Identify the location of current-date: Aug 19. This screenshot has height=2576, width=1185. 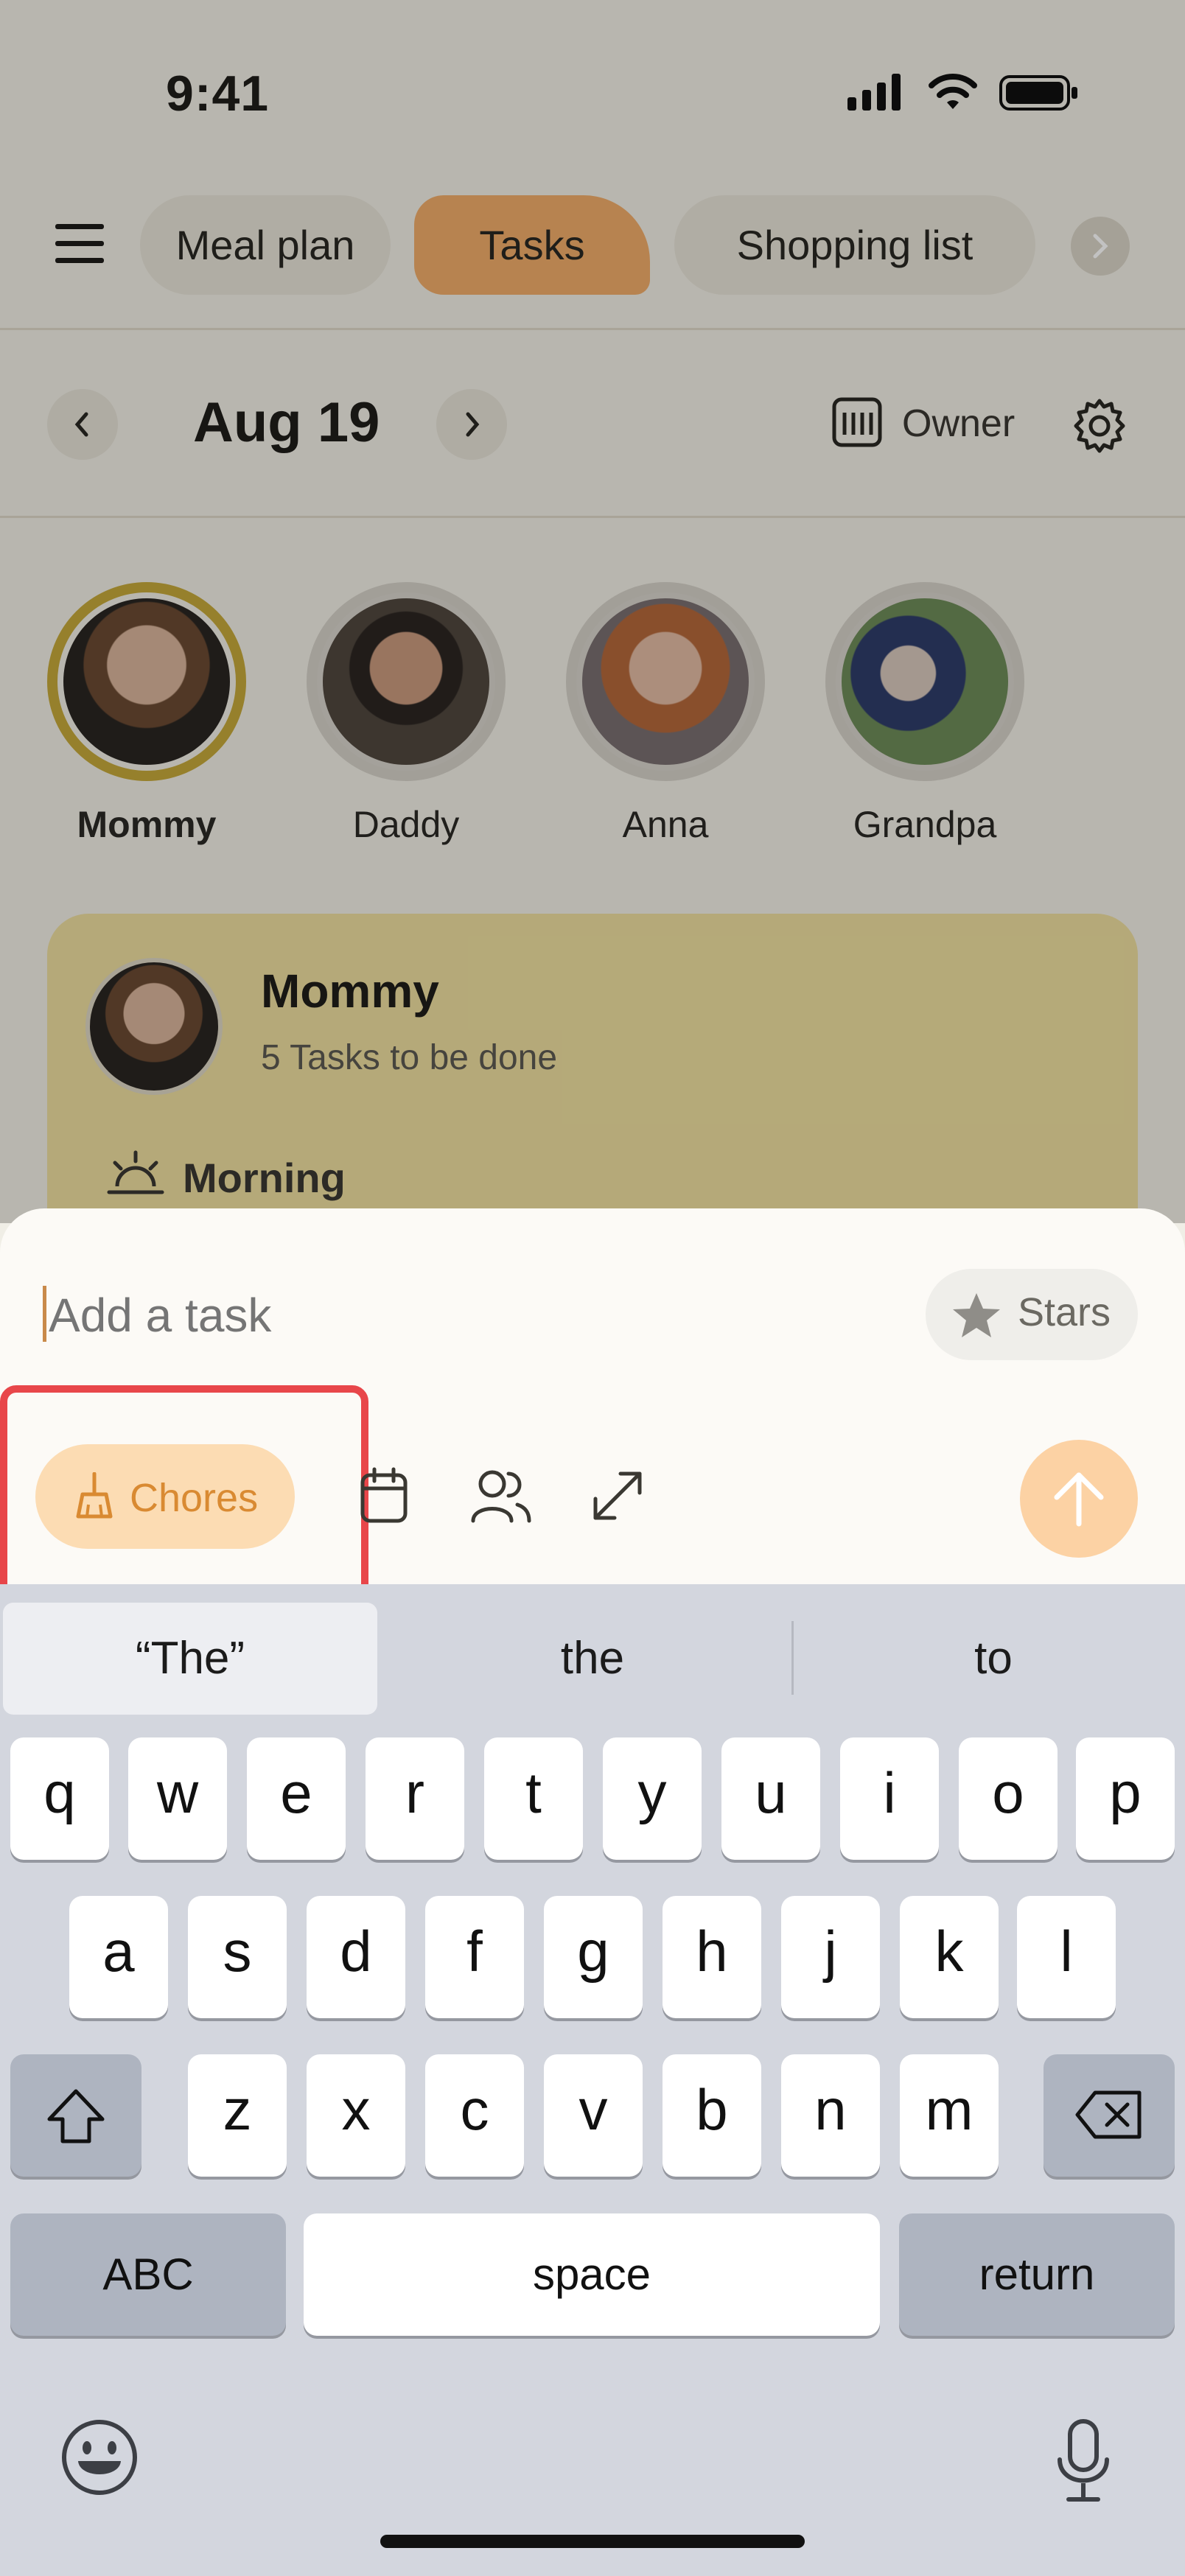
(286, 423).